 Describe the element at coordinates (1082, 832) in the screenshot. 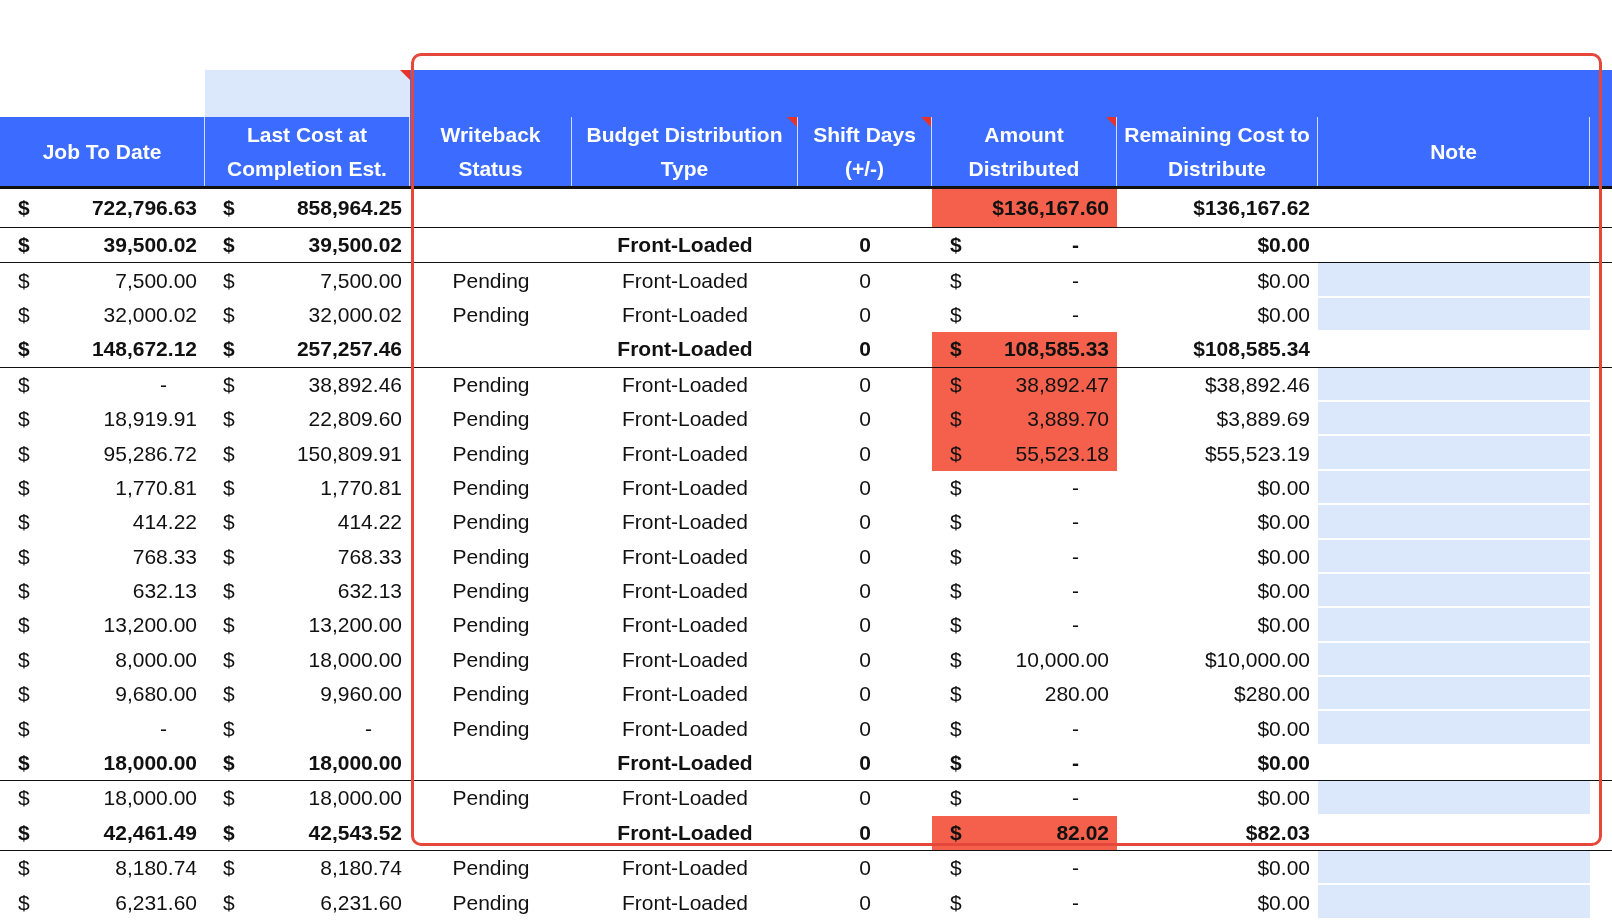

I see `cell-value: 82.02` at that location.